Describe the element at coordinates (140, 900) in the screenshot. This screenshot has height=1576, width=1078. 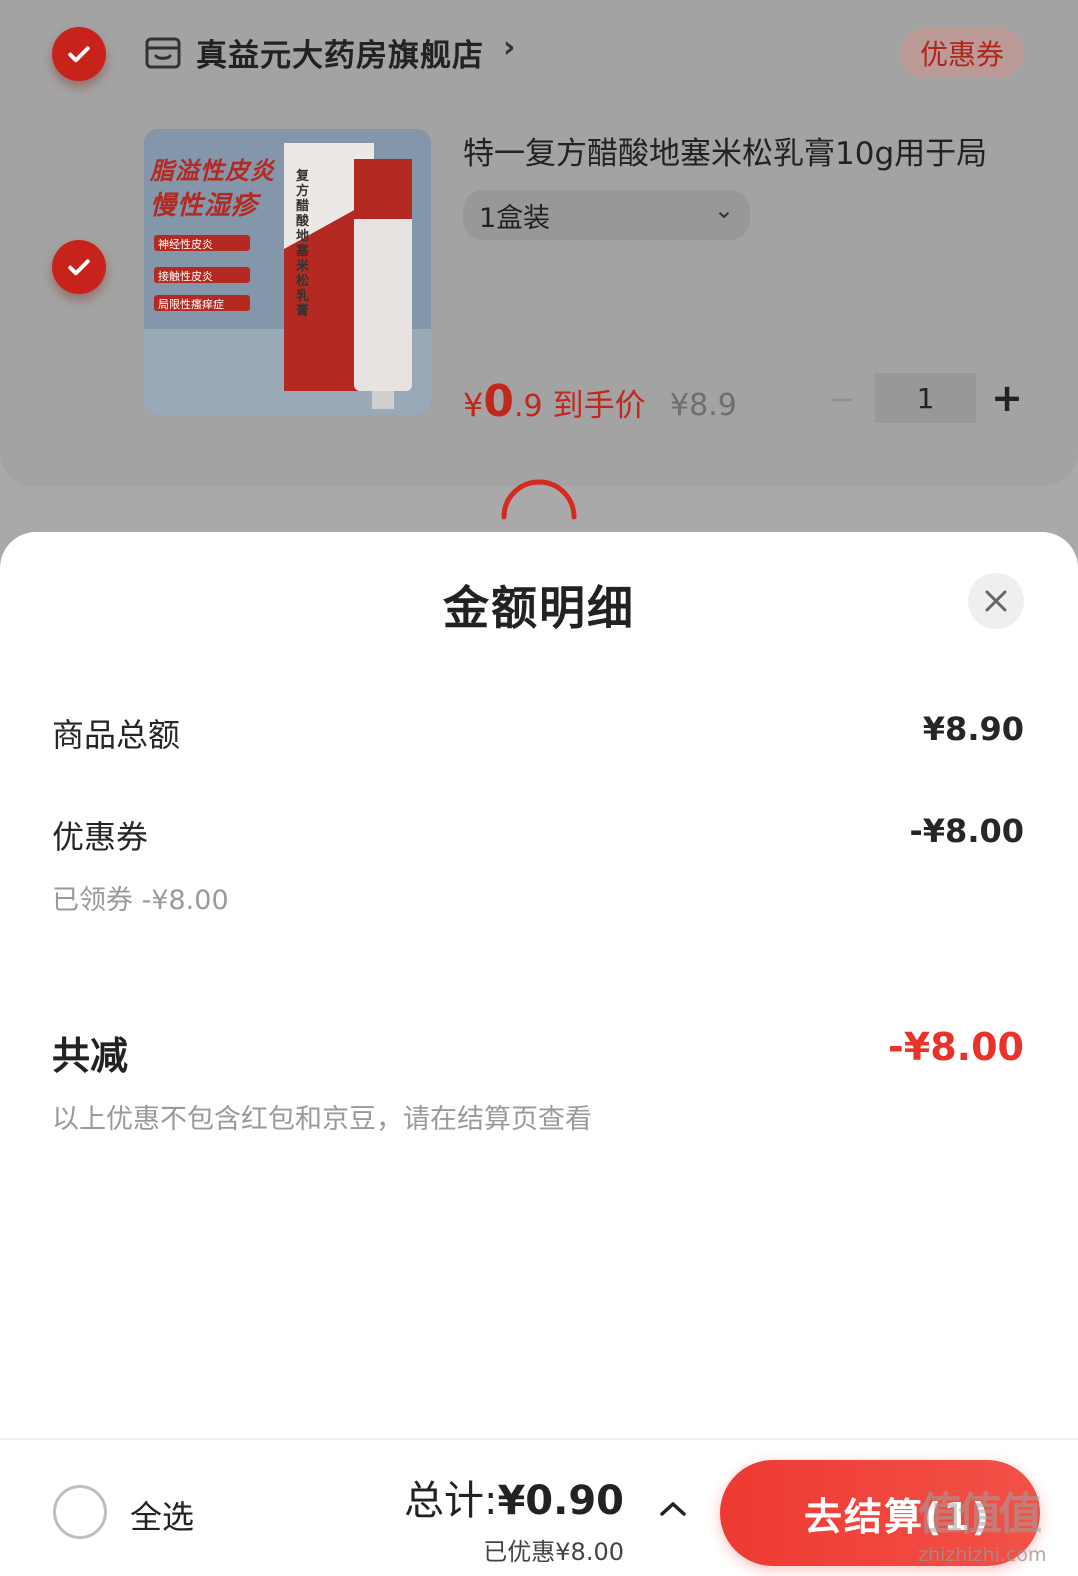
I see `coupon-note: 已领券 -¥8.00` at that location.